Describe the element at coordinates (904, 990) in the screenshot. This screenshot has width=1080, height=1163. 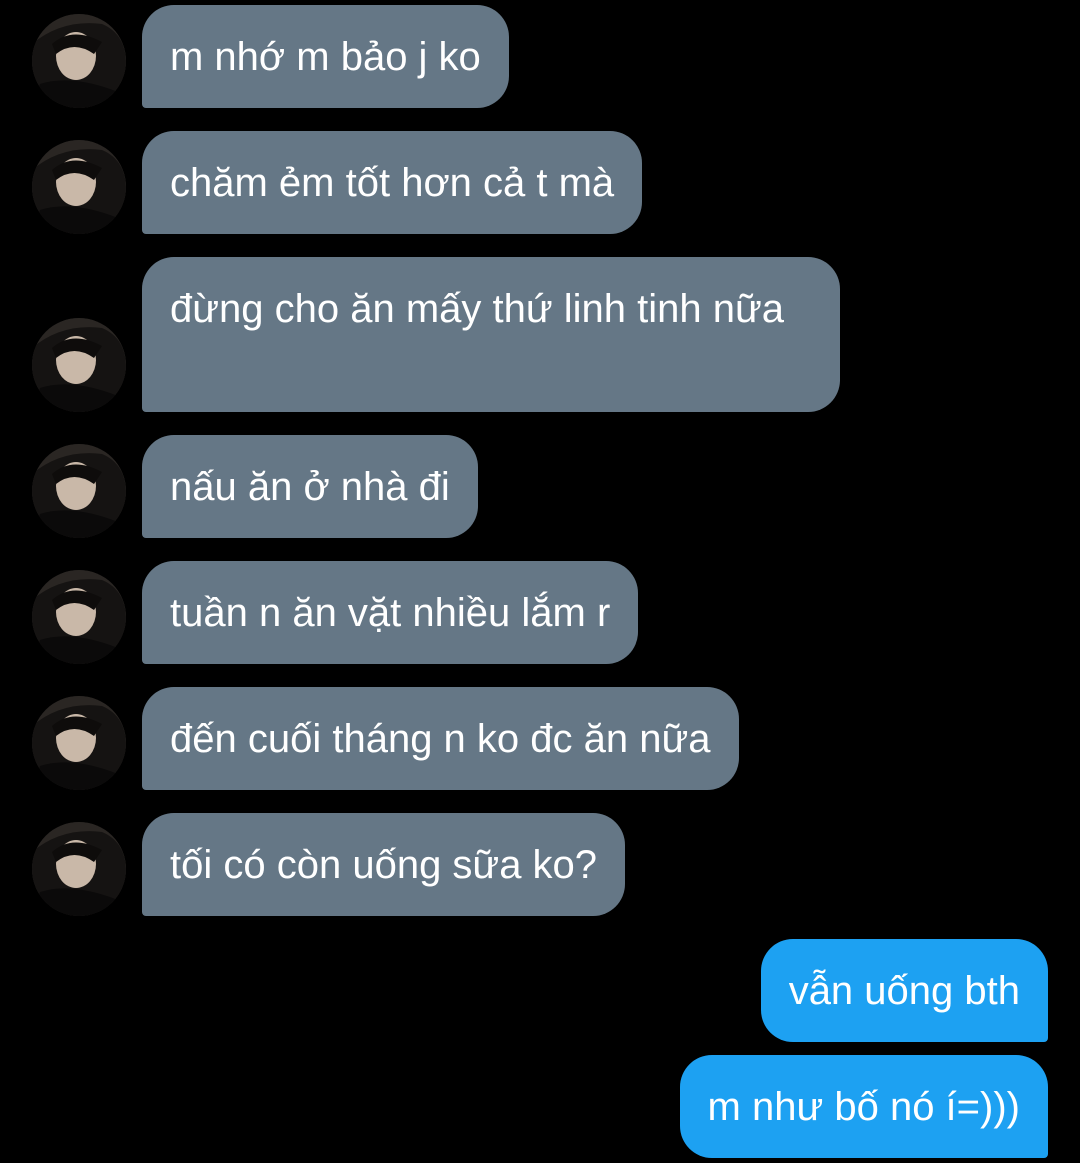
I see `outgoing-message-bubble: vẫn uống bth` at that location.